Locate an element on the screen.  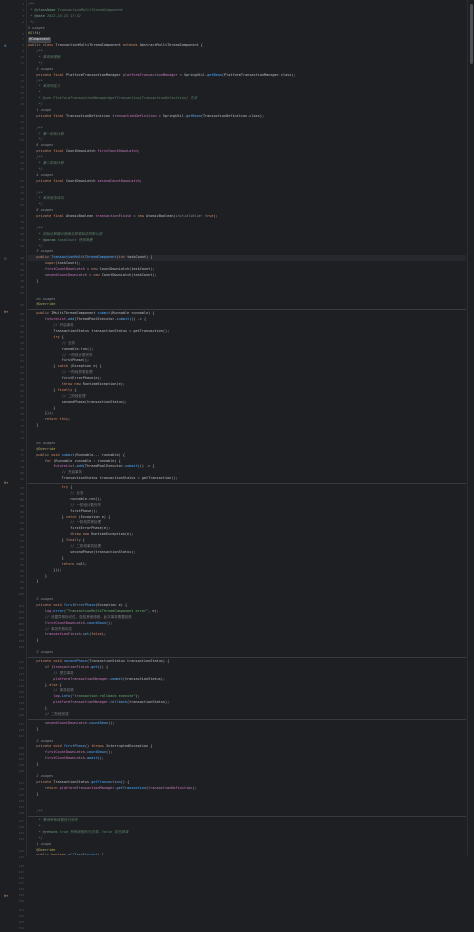
code-line: @Override is located at coordinates (247, 305).